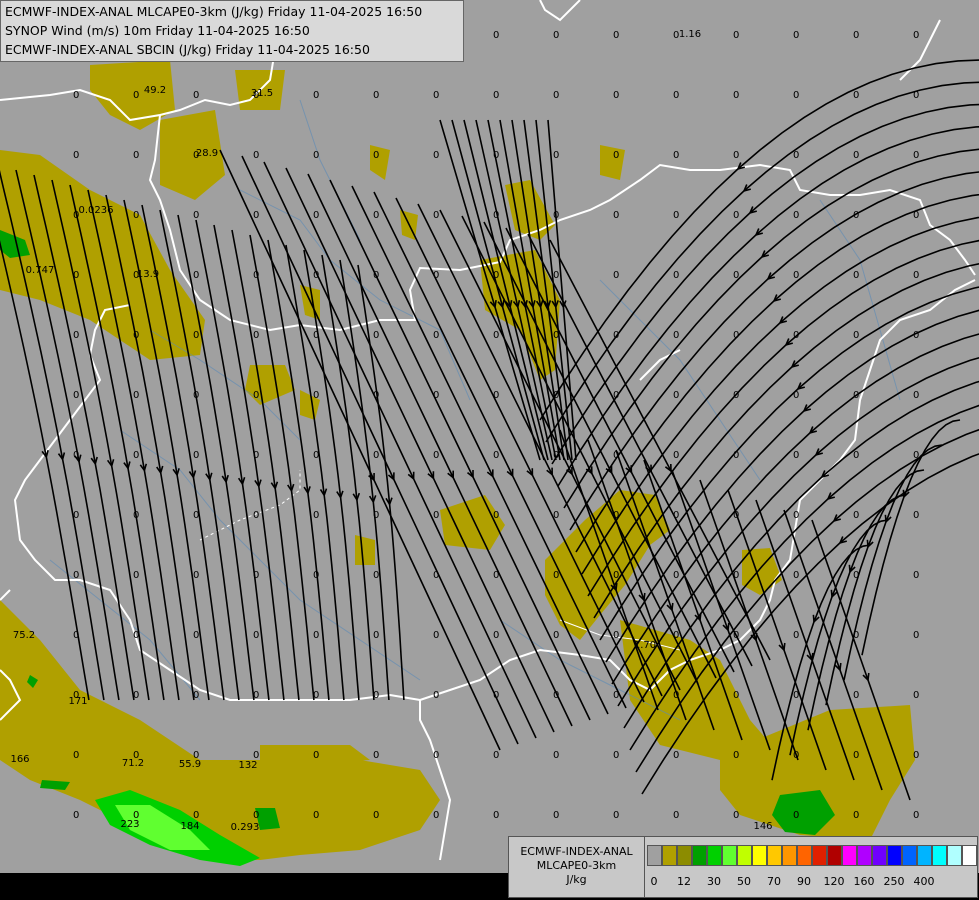 Image resolution: width=979 pixels, height=900 pixels. Describe the element at coordinates (245, 827) in the screenshot. I see `cin-value-label: 0.293` at that location.